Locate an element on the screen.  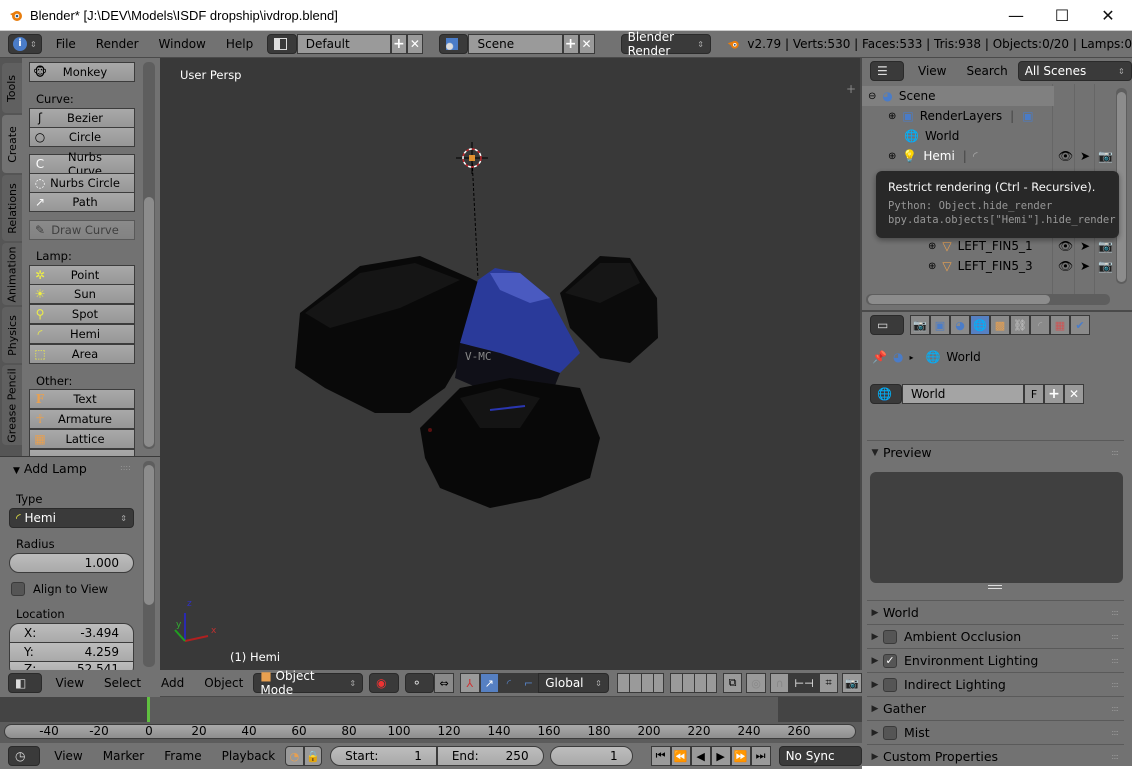
jump-start-icon: ⏮ is located at coordinates (660, 756).